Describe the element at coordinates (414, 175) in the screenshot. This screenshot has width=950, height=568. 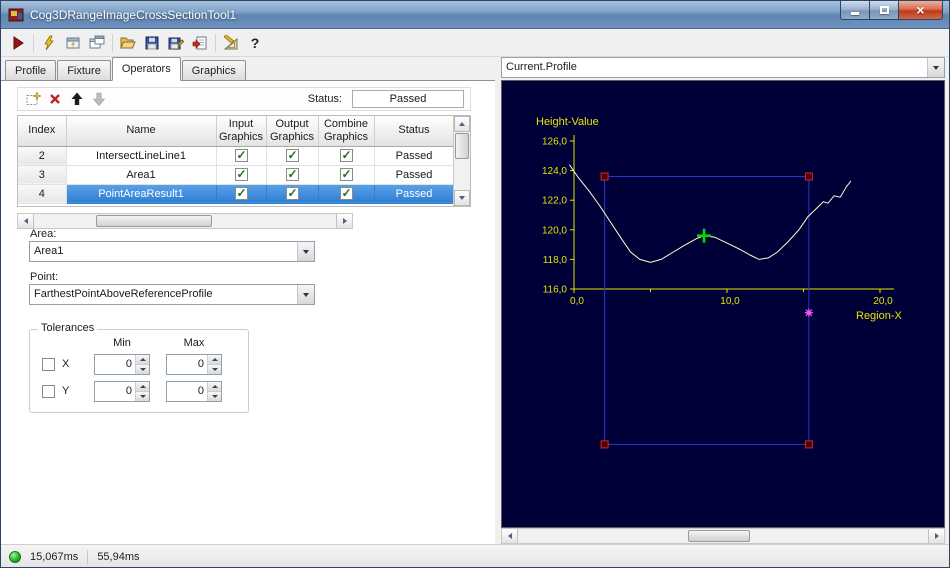
I see `cell-status: Passed` at that location.